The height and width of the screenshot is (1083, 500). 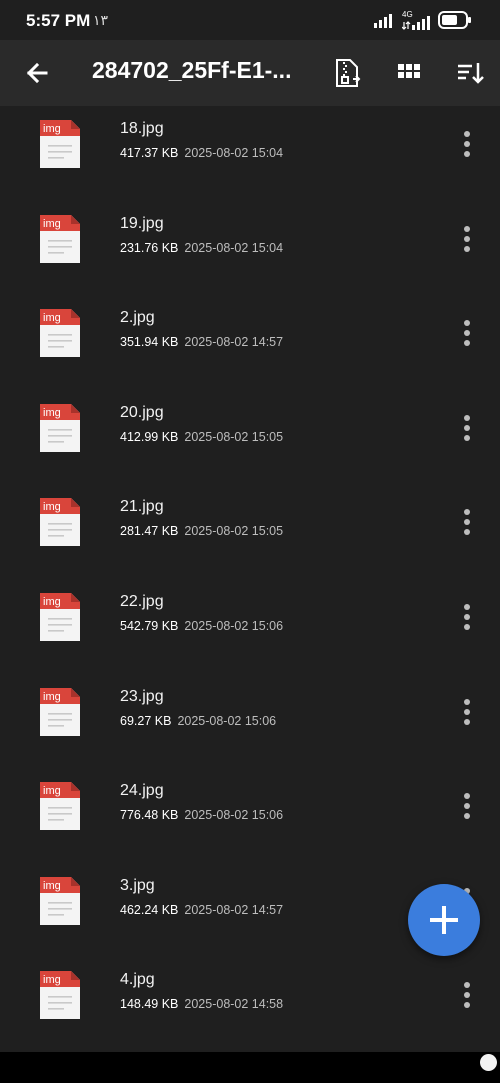 I want to click on file-name: 18.jpg, so click(x=142, y=128).